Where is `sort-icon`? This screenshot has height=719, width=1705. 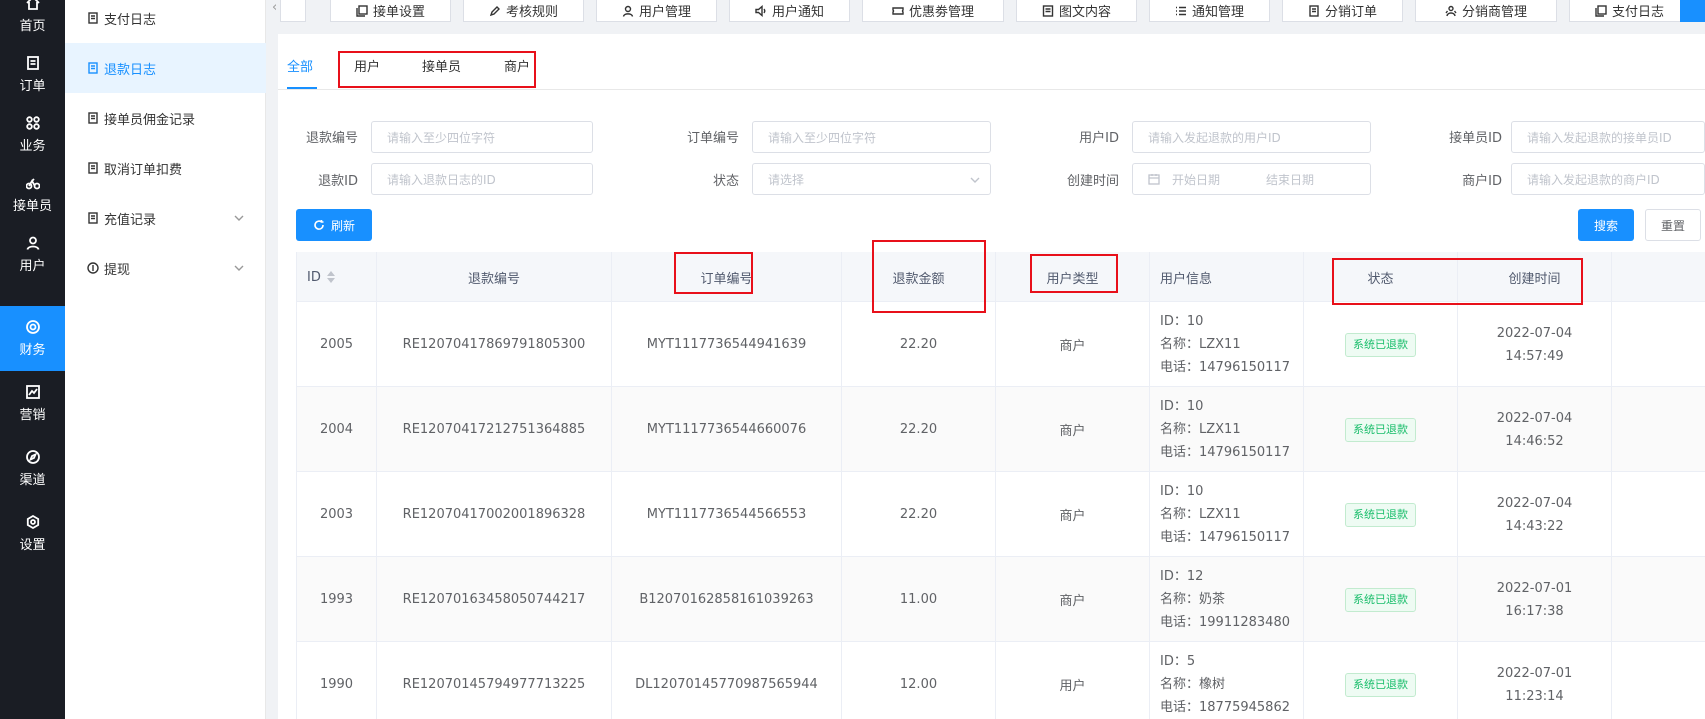 sort-icon is located at coordinates (330, 277).